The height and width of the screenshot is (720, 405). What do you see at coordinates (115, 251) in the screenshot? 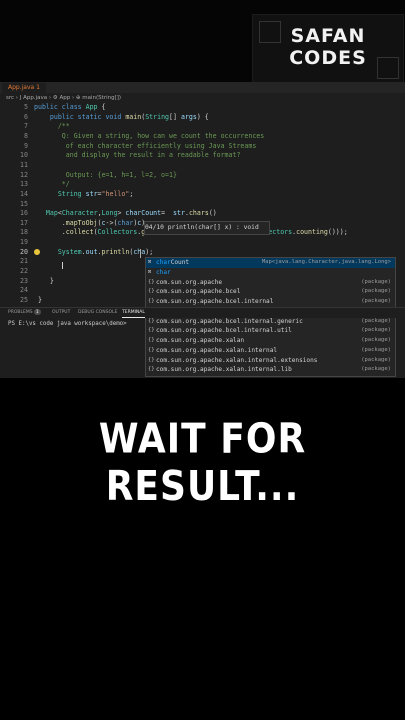
I see `code-token: println` at bounding box center [115, 251].